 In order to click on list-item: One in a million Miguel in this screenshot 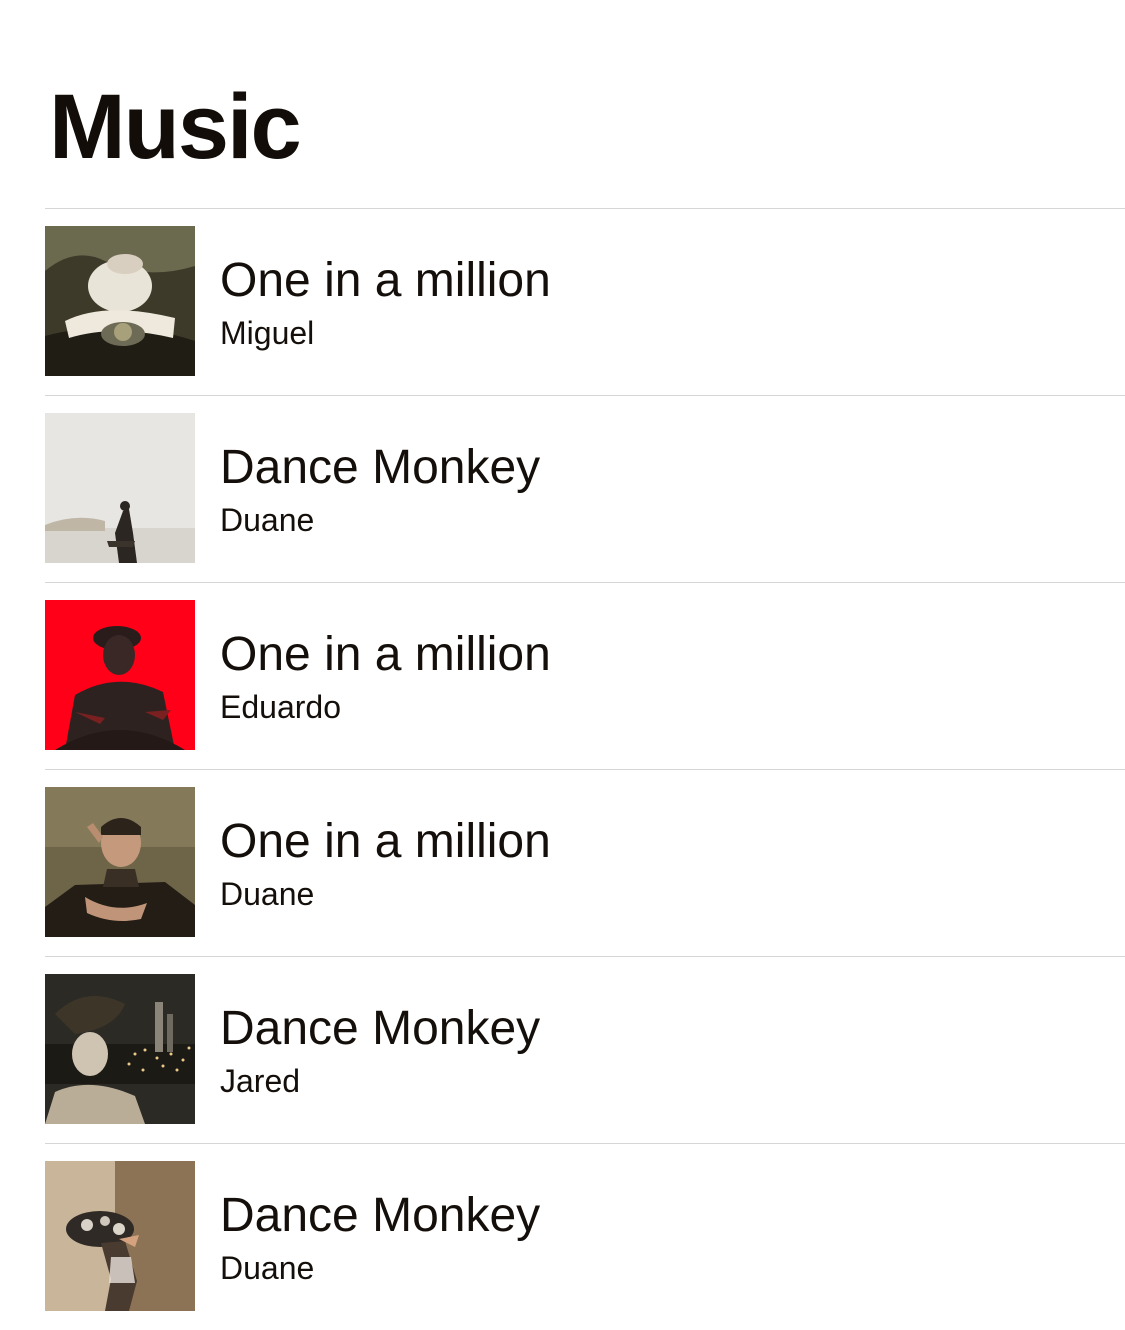, I will do `click(585, 301)`.